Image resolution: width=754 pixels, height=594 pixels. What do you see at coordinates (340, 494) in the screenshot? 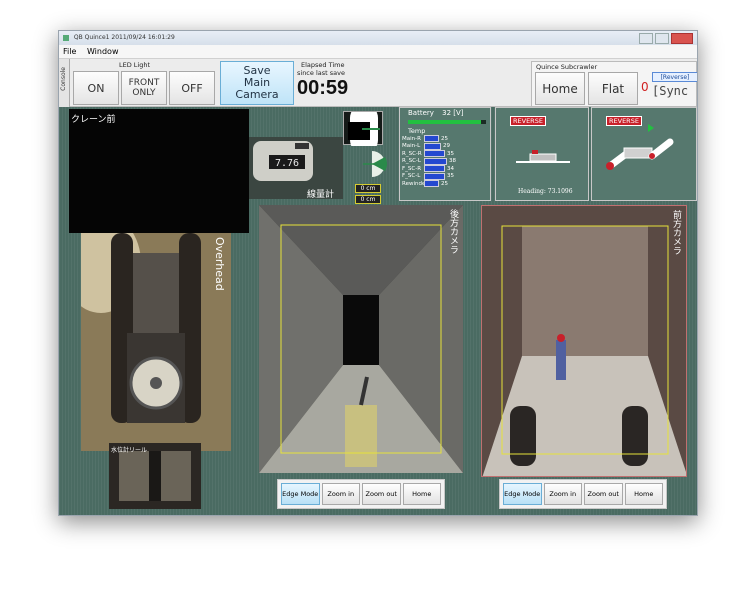
I see `rear-zoom-in-button: Zoom in` at bounding box center [340, 494].